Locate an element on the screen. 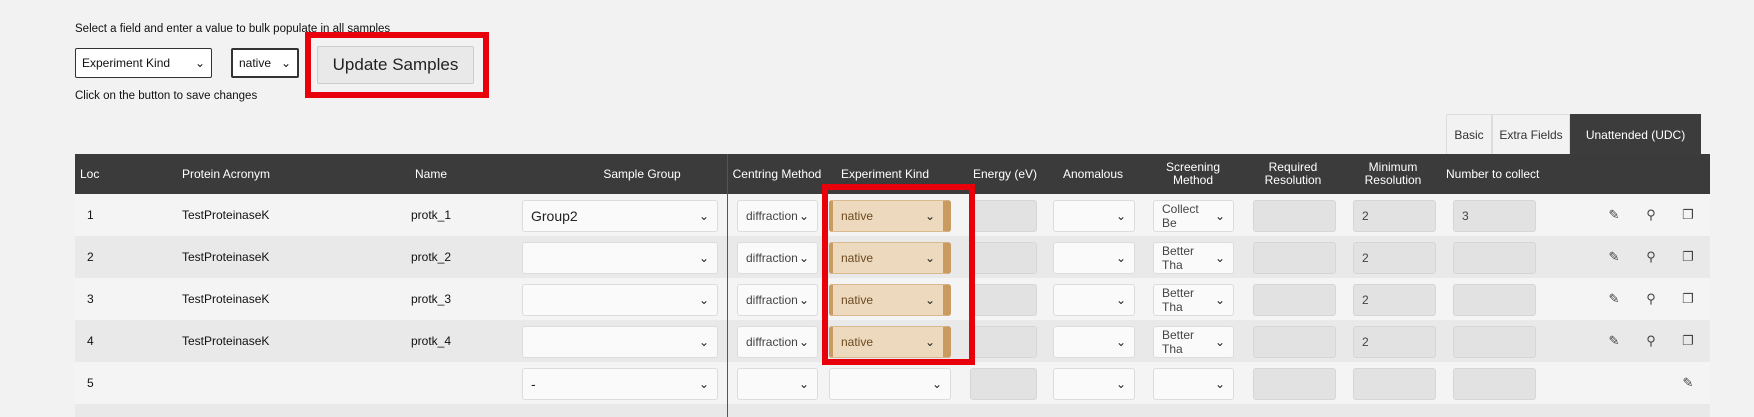 Image resolution: width=1754 pixels, height=417 pixels. tab-unattended-udc: Unattended (UDC) is located at coordinates (1635, 134).